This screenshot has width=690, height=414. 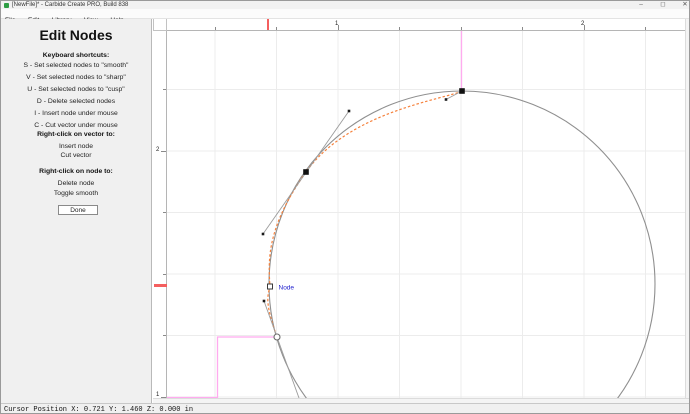 What do you see at coordinates (222, 367) in the screenshot?
I see `unselected-vector-bottom` at bounding box center [222, 367].